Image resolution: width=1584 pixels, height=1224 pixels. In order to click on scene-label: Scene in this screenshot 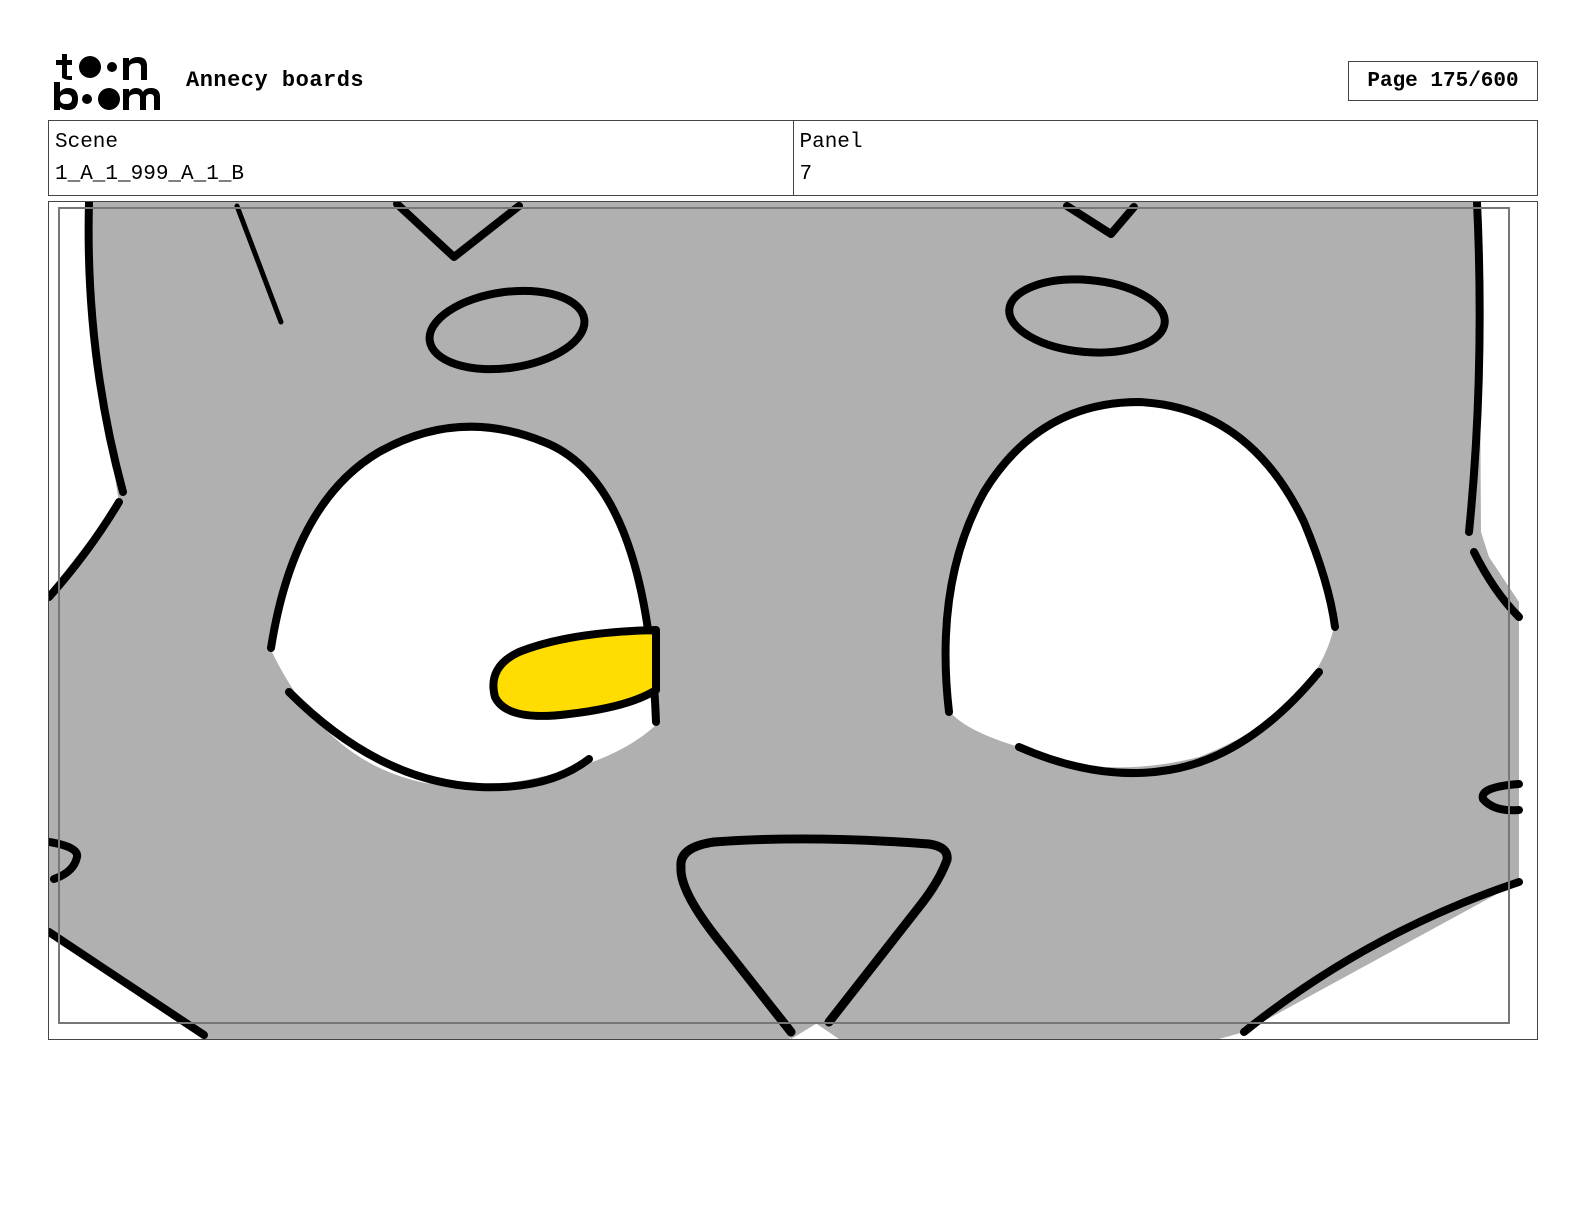, I will do `click(87, 142)`.